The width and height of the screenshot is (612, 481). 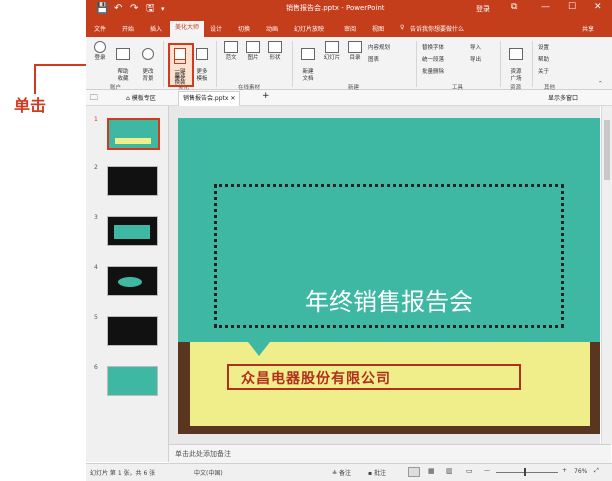 What do you see at coordinates (123, 473) in the screenshot?
I see `slide-counter: 幻灯片 第 1 张，共 6 张` at bounding box center [123, 473].